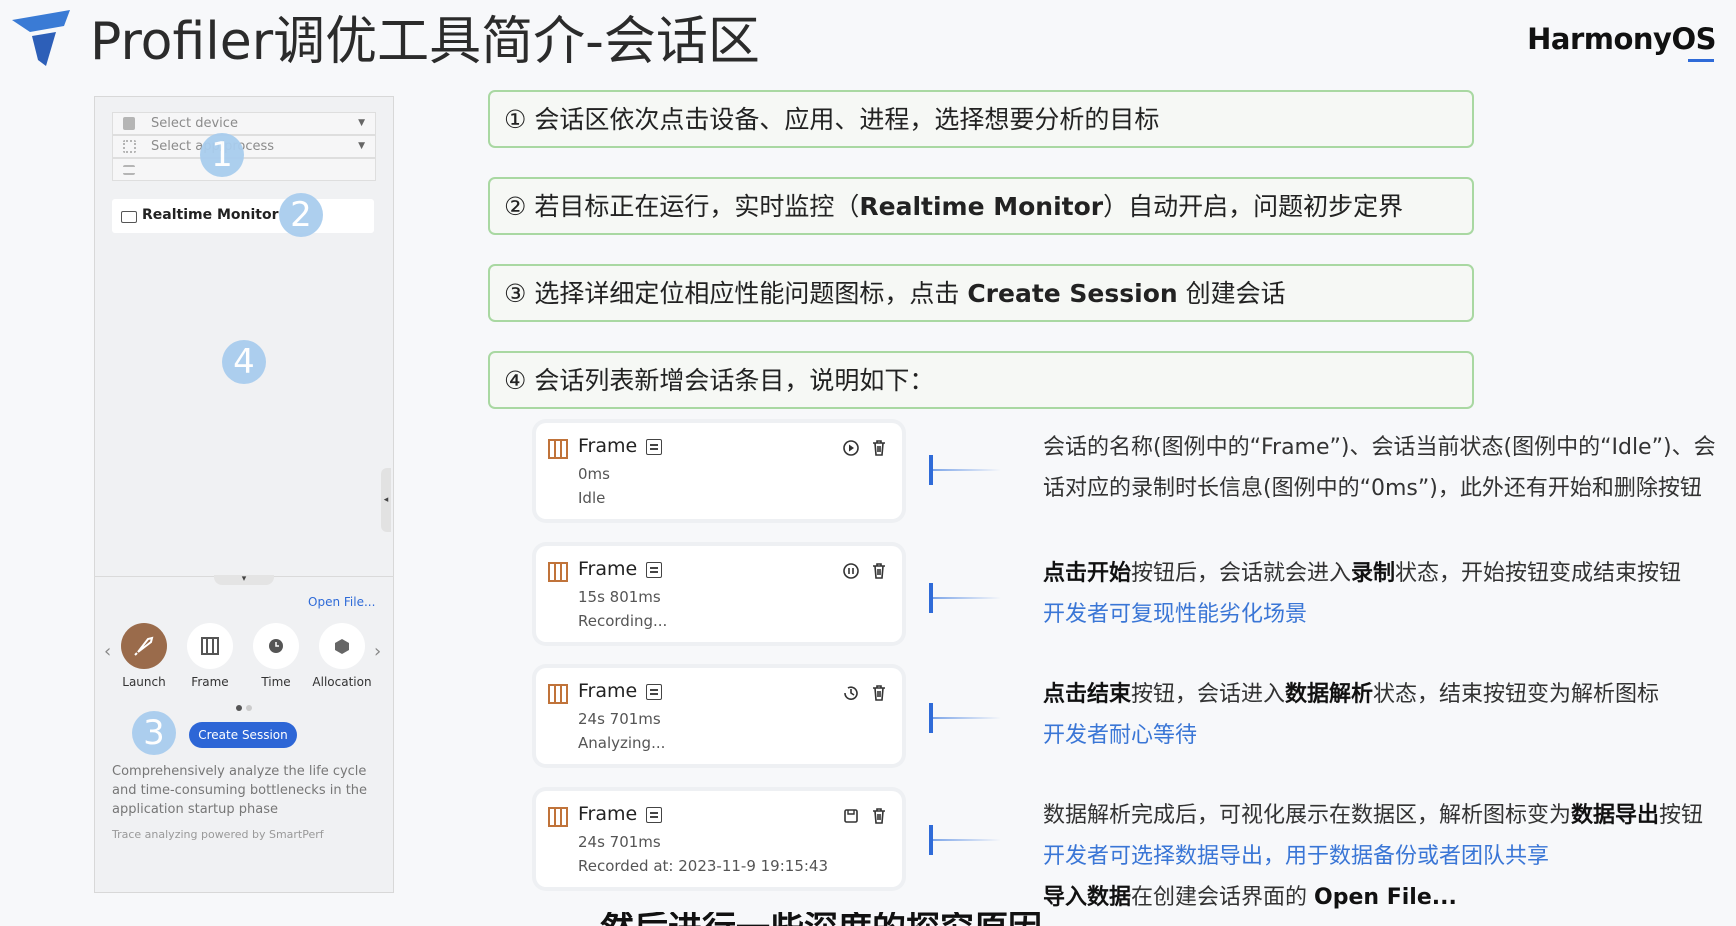 This screenshot has width=1736, height=926. I want to click on tool-launch: Launch, so click(144, 656).